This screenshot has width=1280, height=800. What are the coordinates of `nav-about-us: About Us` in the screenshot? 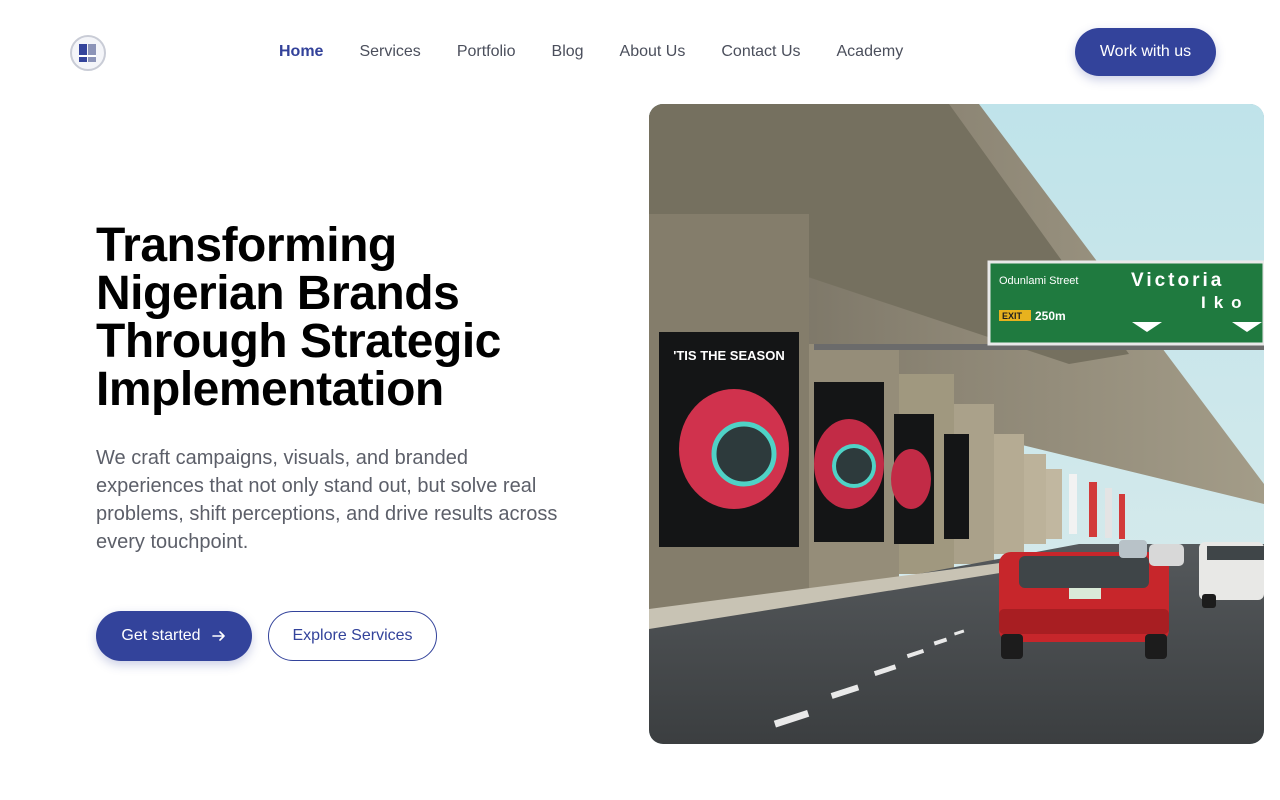 It's located at (653, 52).